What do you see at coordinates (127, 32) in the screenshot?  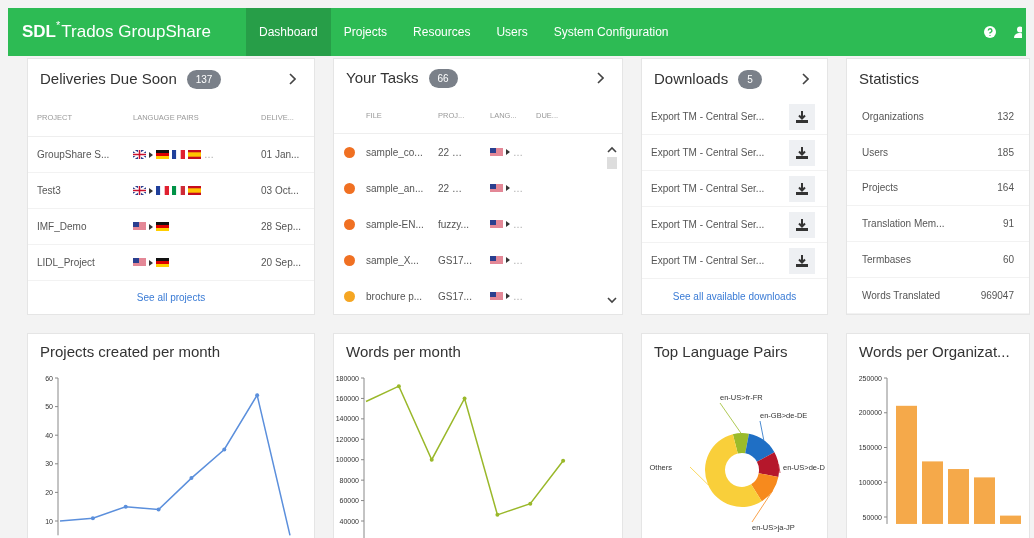 I see `logo: SDL*Trados GroupShare` at bounding box center [127, 32].